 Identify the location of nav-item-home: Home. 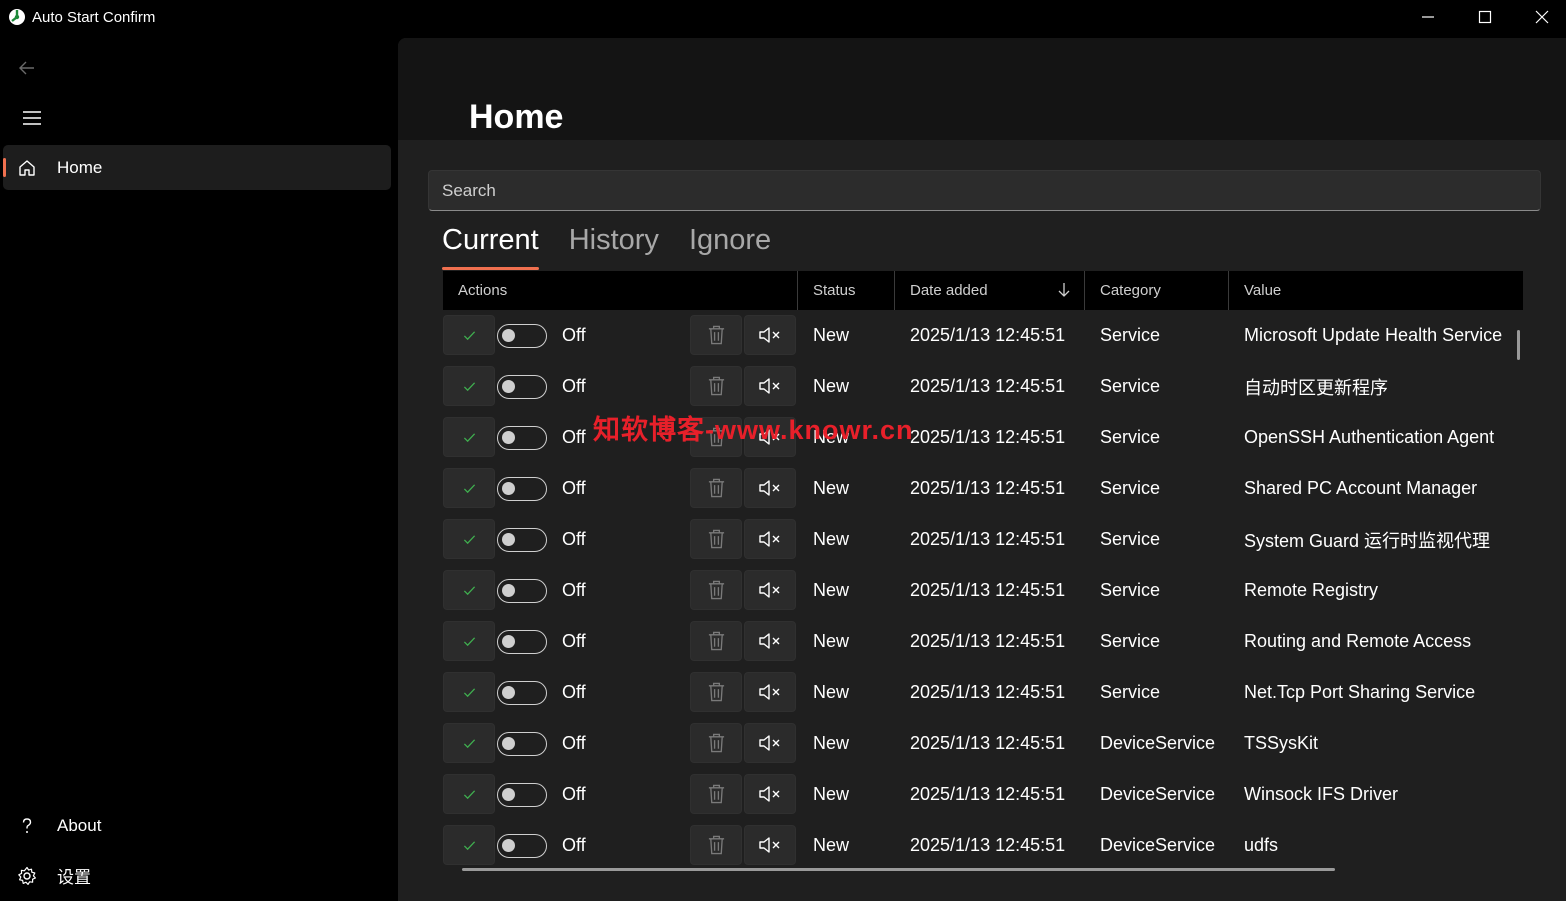
(197, 167).